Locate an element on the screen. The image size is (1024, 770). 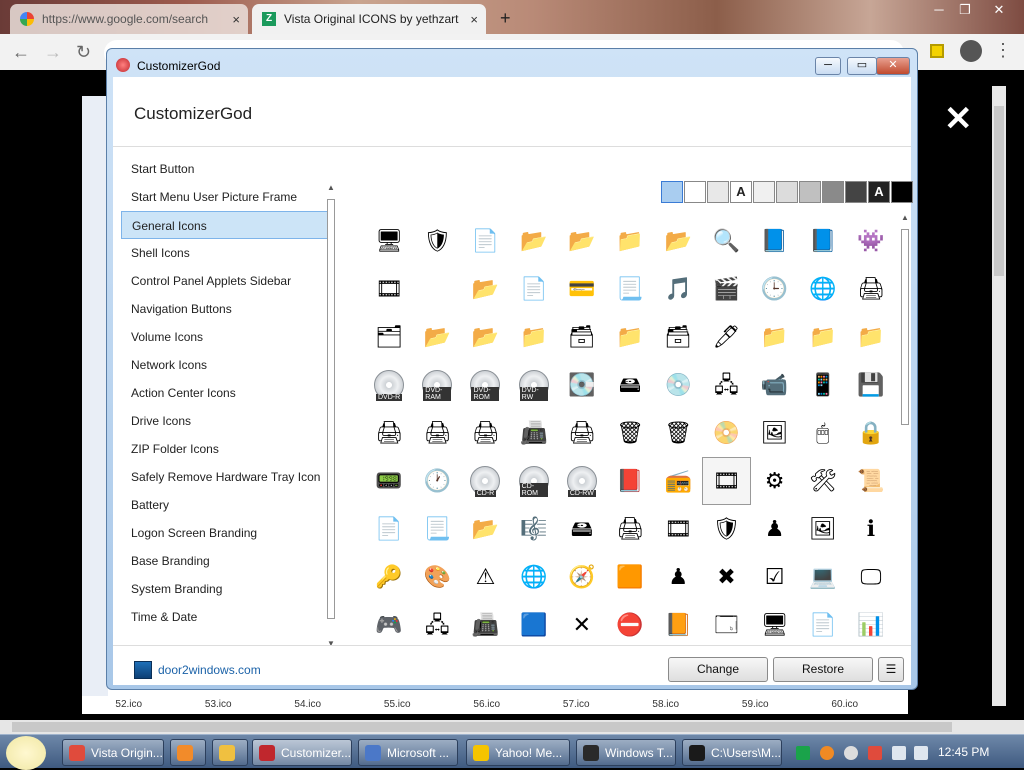
icon-cell: 📜 is located at coordinates (870, 481).